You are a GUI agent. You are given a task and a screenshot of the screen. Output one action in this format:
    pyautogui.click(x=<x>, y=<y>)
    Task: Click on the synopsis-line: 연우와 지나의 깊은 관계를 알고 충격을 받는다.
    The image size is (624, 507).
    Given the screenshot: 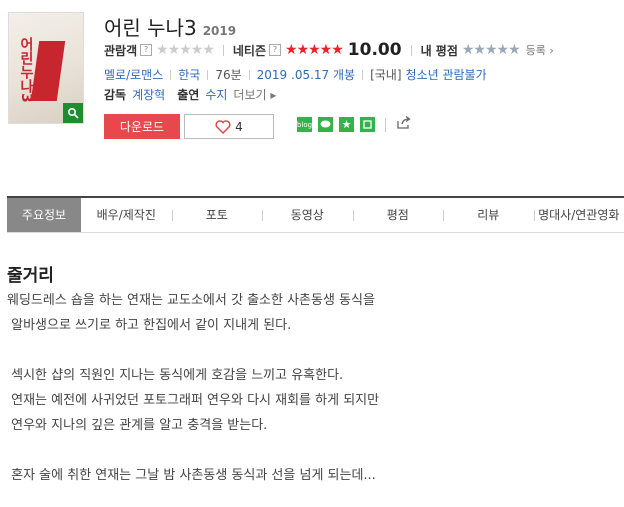 What is the action you would take?
    pyautogui.click(x=137, y=425)
    